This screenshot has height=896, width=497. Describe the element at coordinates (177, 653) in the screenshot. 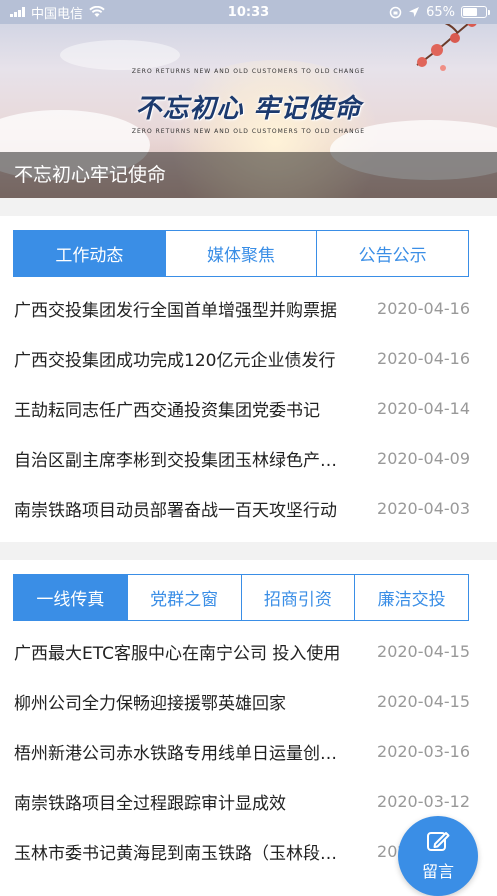

I see `item-title: 广西最大ETC客服中心在南宁公司 投入使用` at that location.